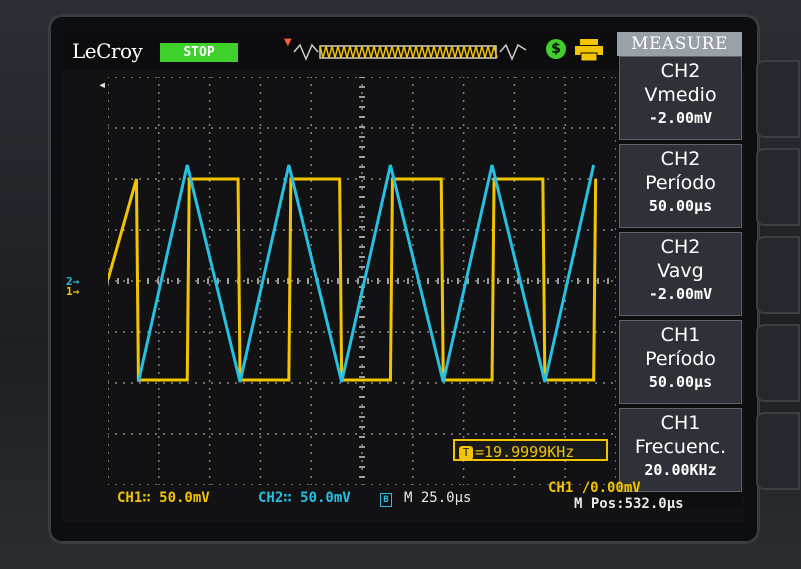  What do you see at coordinates (386, 500) in the screenshot?
I see `bandwidth-limit-icon: B` at bounding box center [386, 500].